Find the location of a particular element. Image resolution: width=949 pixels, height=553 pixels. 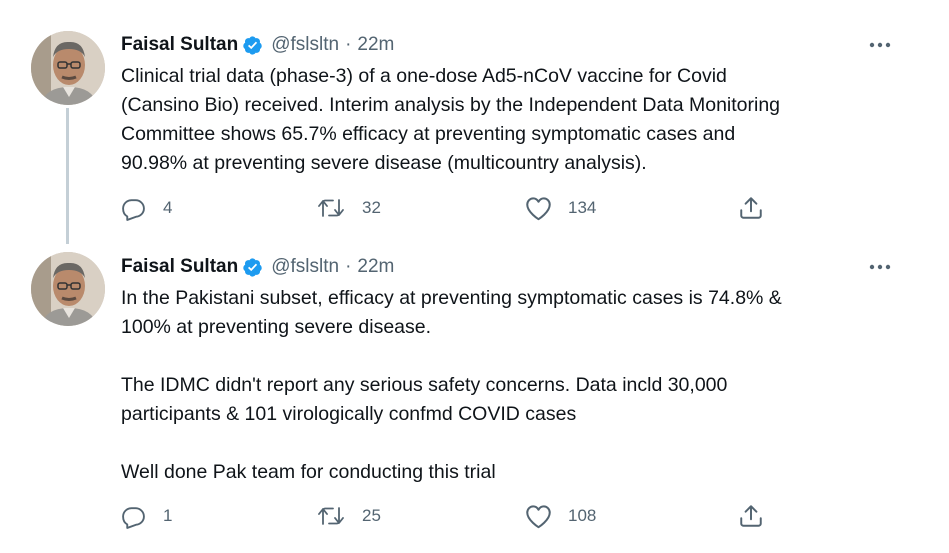

tweet-actions: 1 25 108 is located at coordinates (451, 516).